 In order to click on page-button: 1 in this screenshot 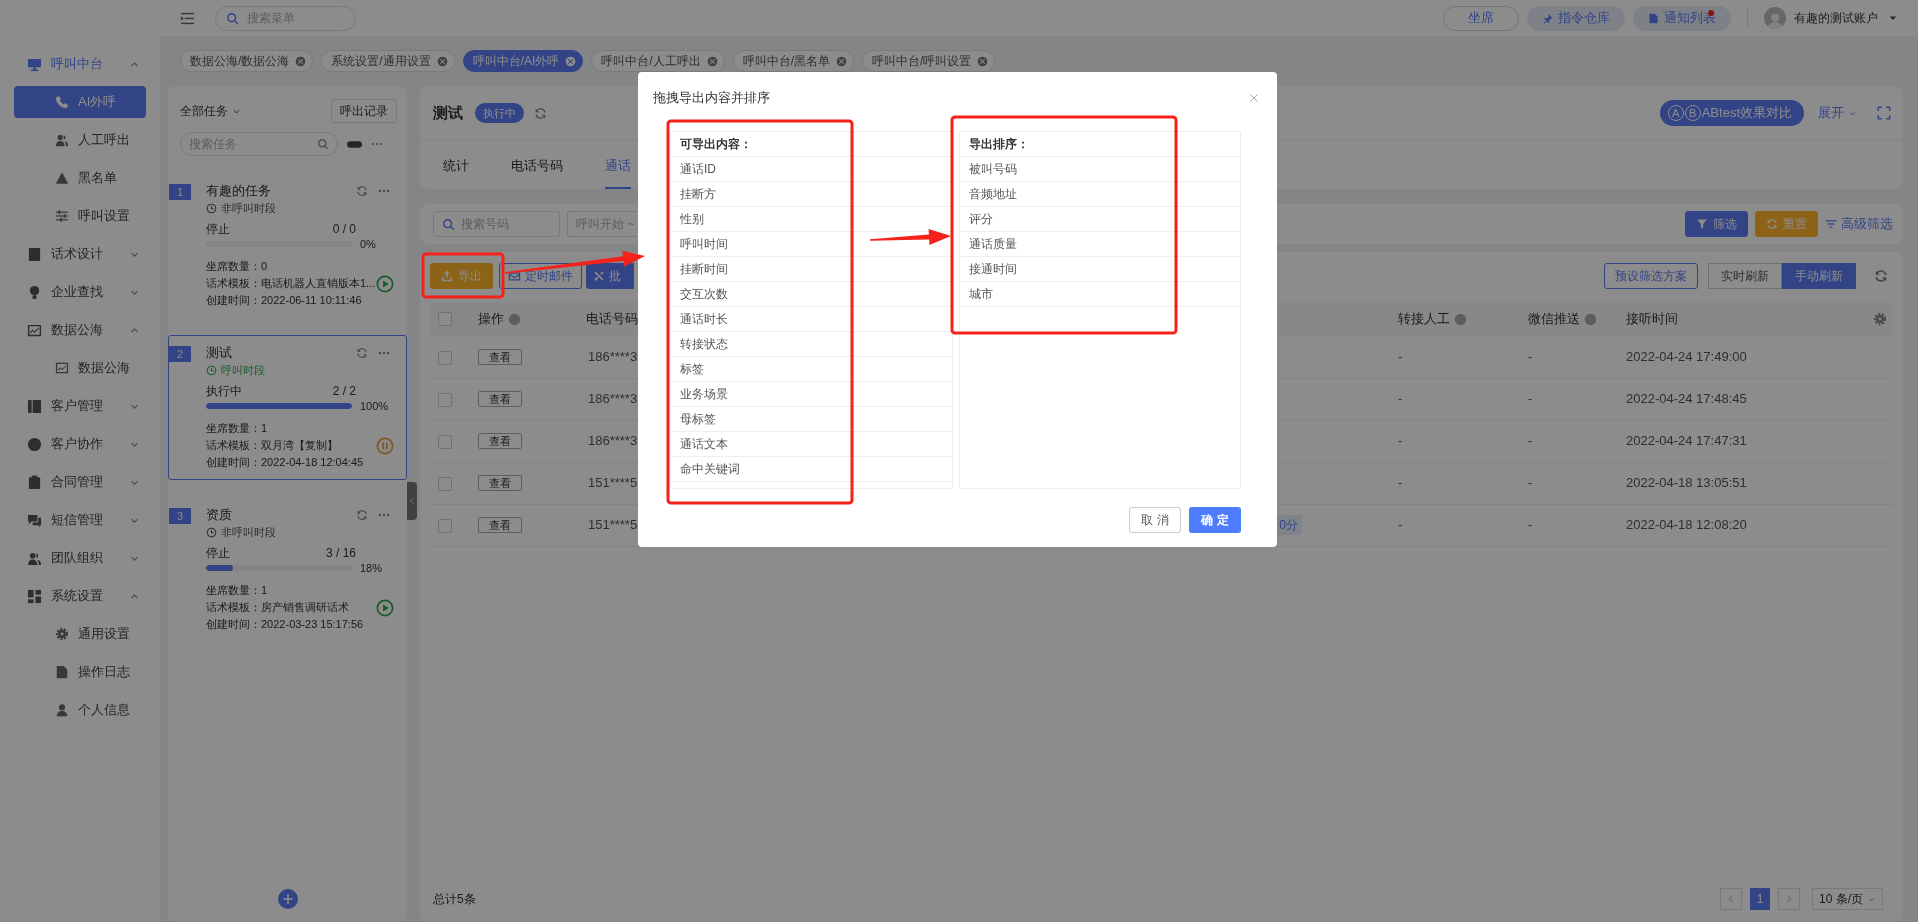, I will do `click(1760, 899)`.